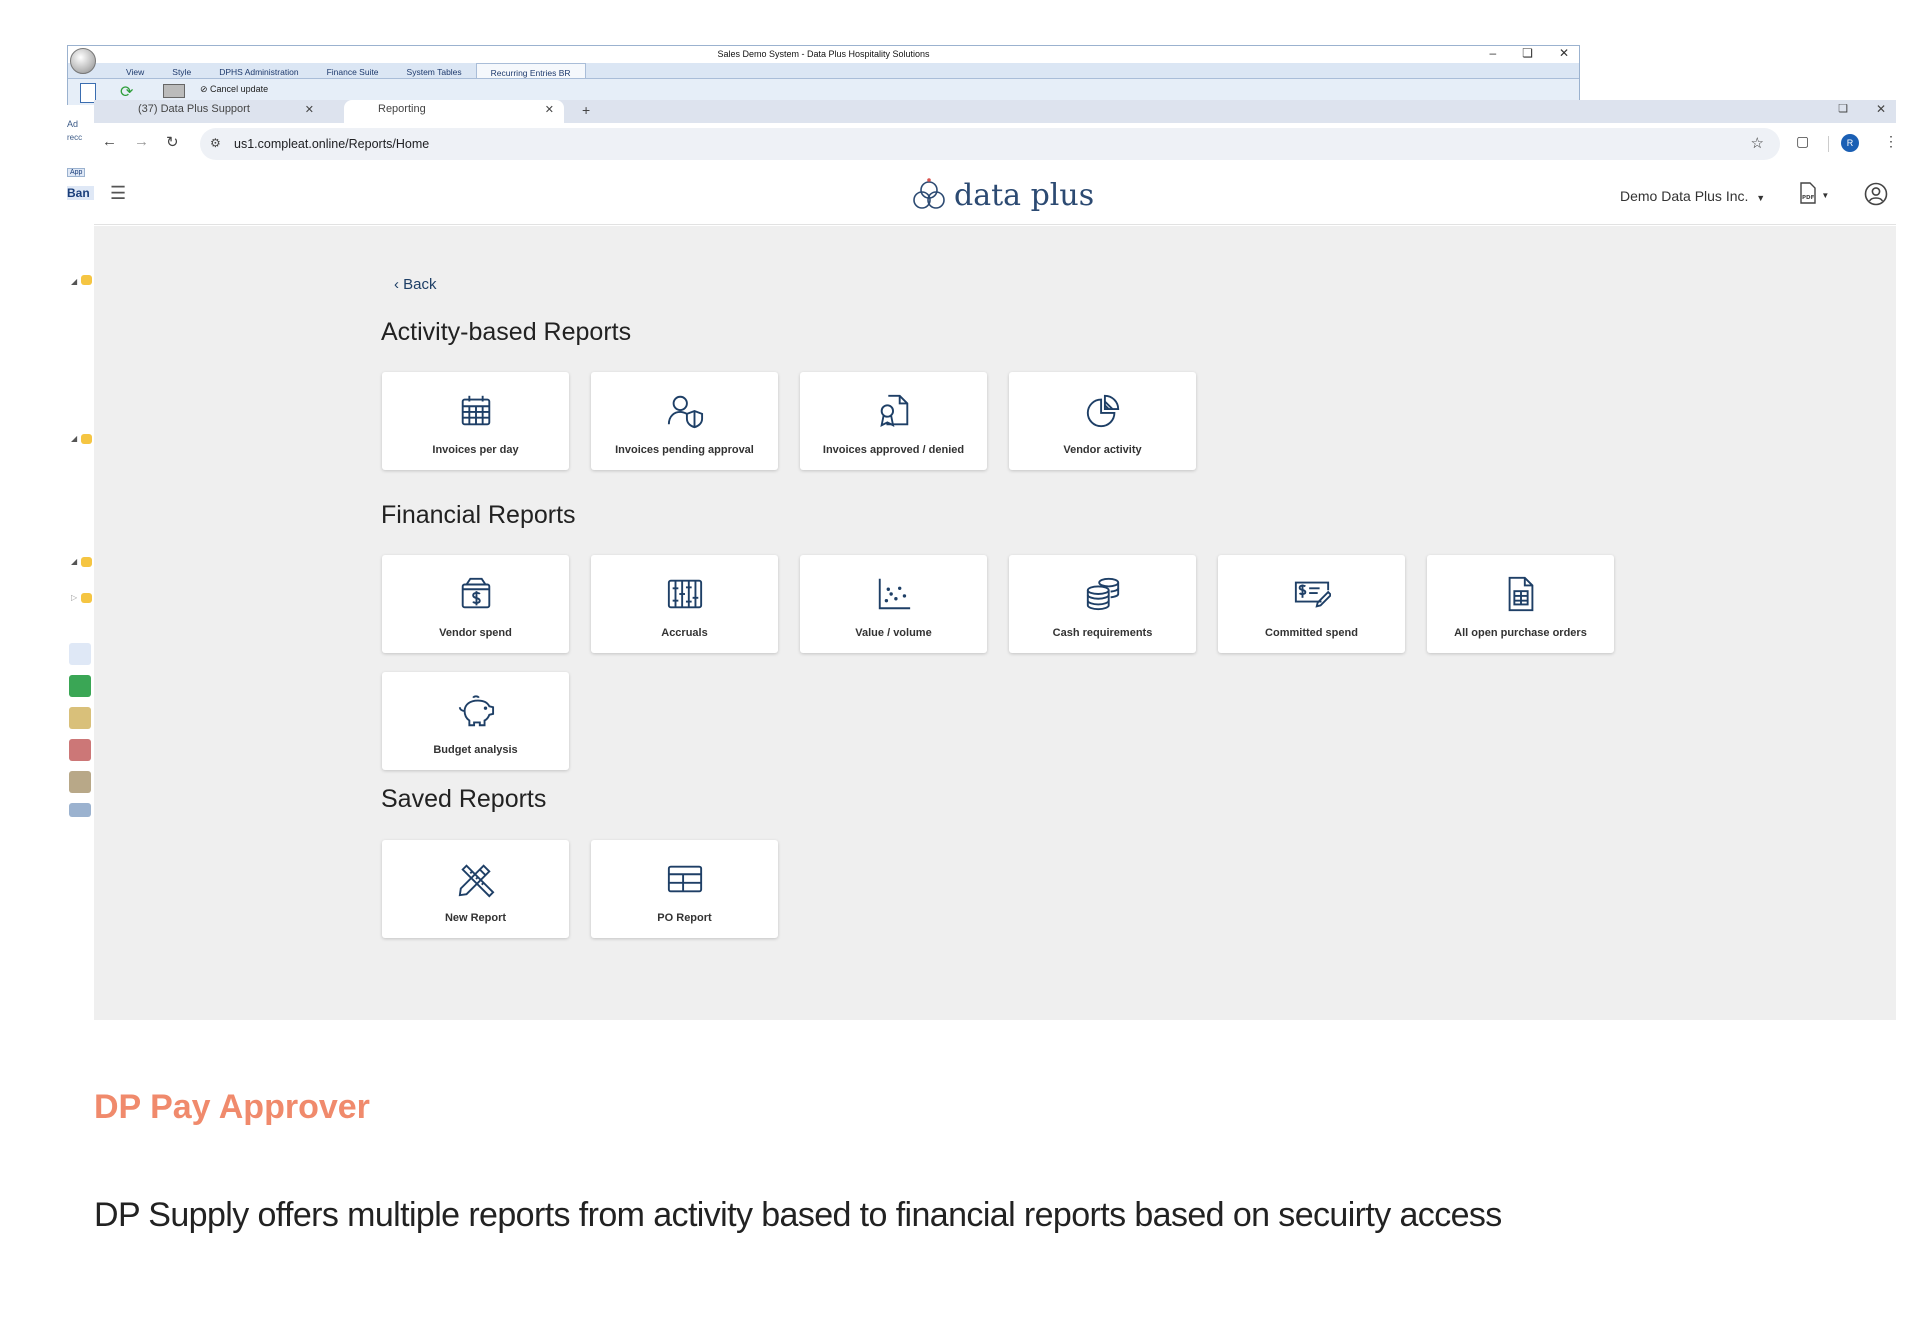  I want to click on pie-chart-icon, so click(1103, 411).